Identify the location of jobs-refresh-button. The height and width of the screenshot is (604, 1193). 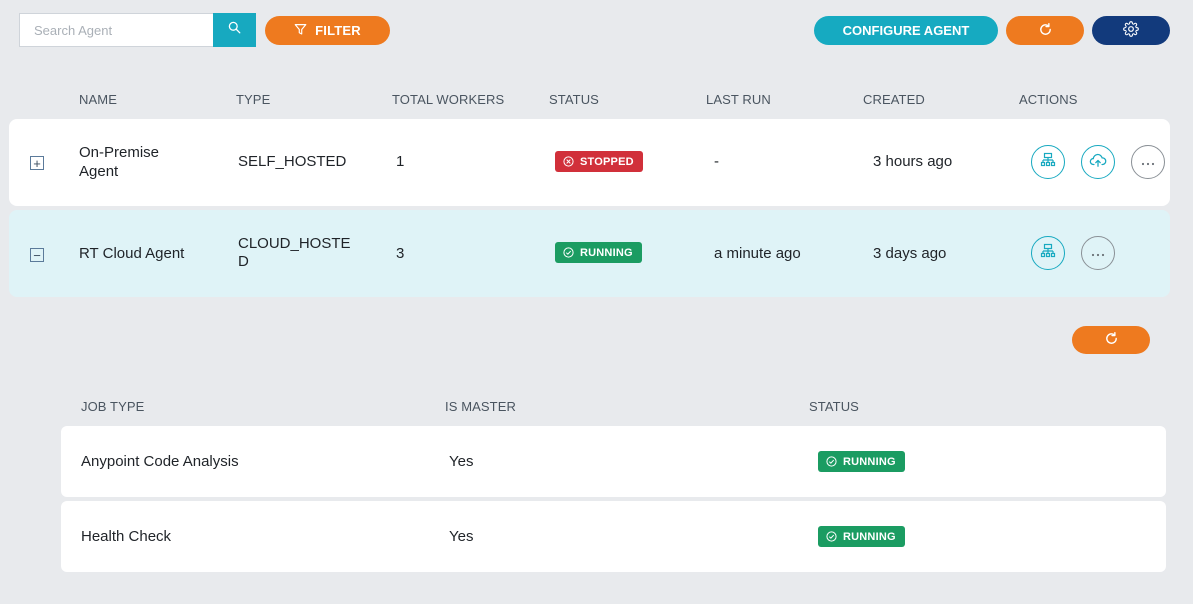
(1111, 340).